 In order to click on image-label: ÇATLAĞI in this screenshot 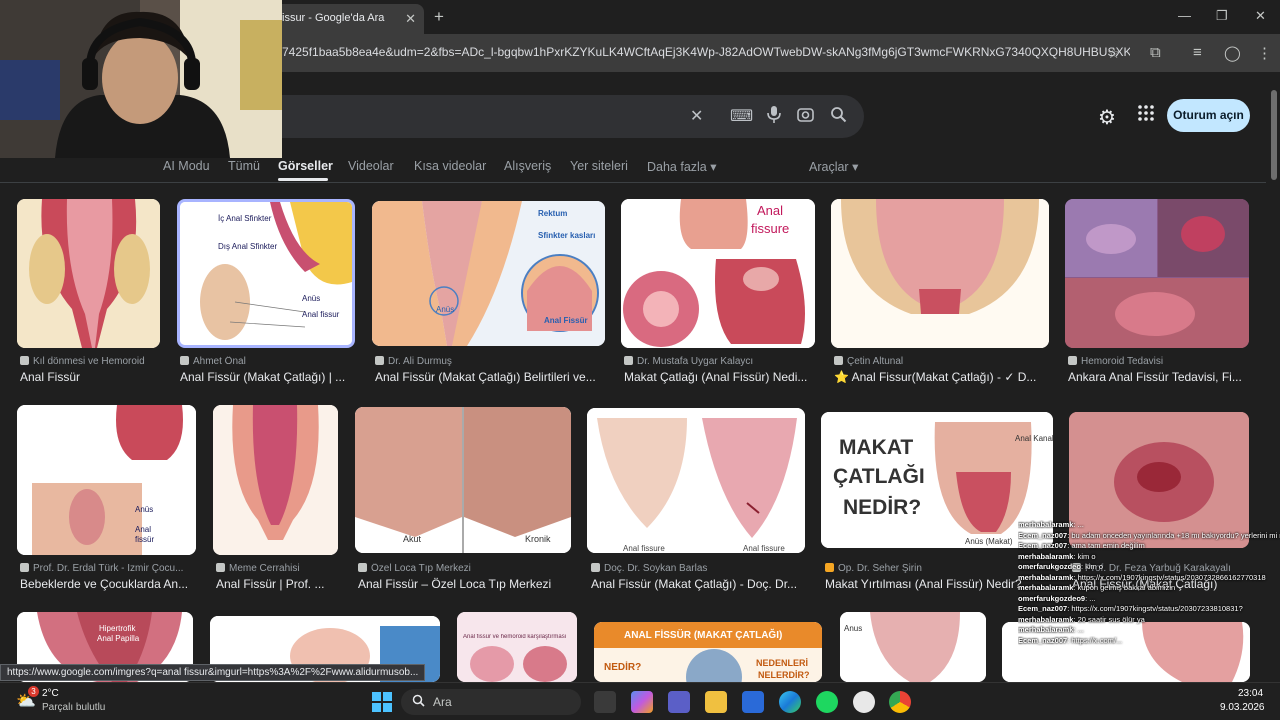, I will do `click(879, 476)`.